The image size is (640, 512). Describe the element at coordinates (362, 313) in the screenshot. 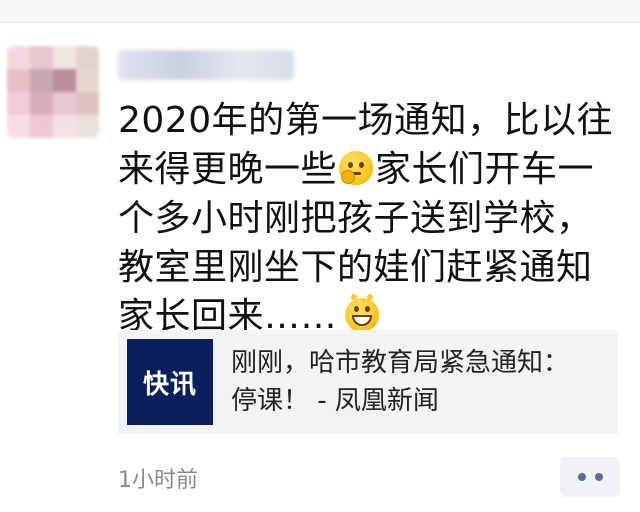

I see `grinning-face-emoji-icon` at that location.